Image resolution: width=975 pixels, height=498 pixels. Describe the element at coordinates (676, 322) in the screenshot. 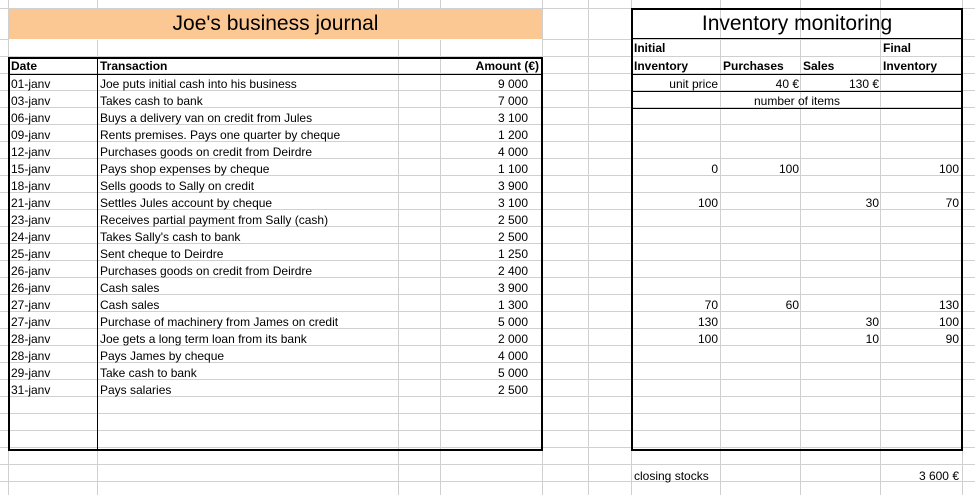

I see `inventory-row-initial: 130` at that location.